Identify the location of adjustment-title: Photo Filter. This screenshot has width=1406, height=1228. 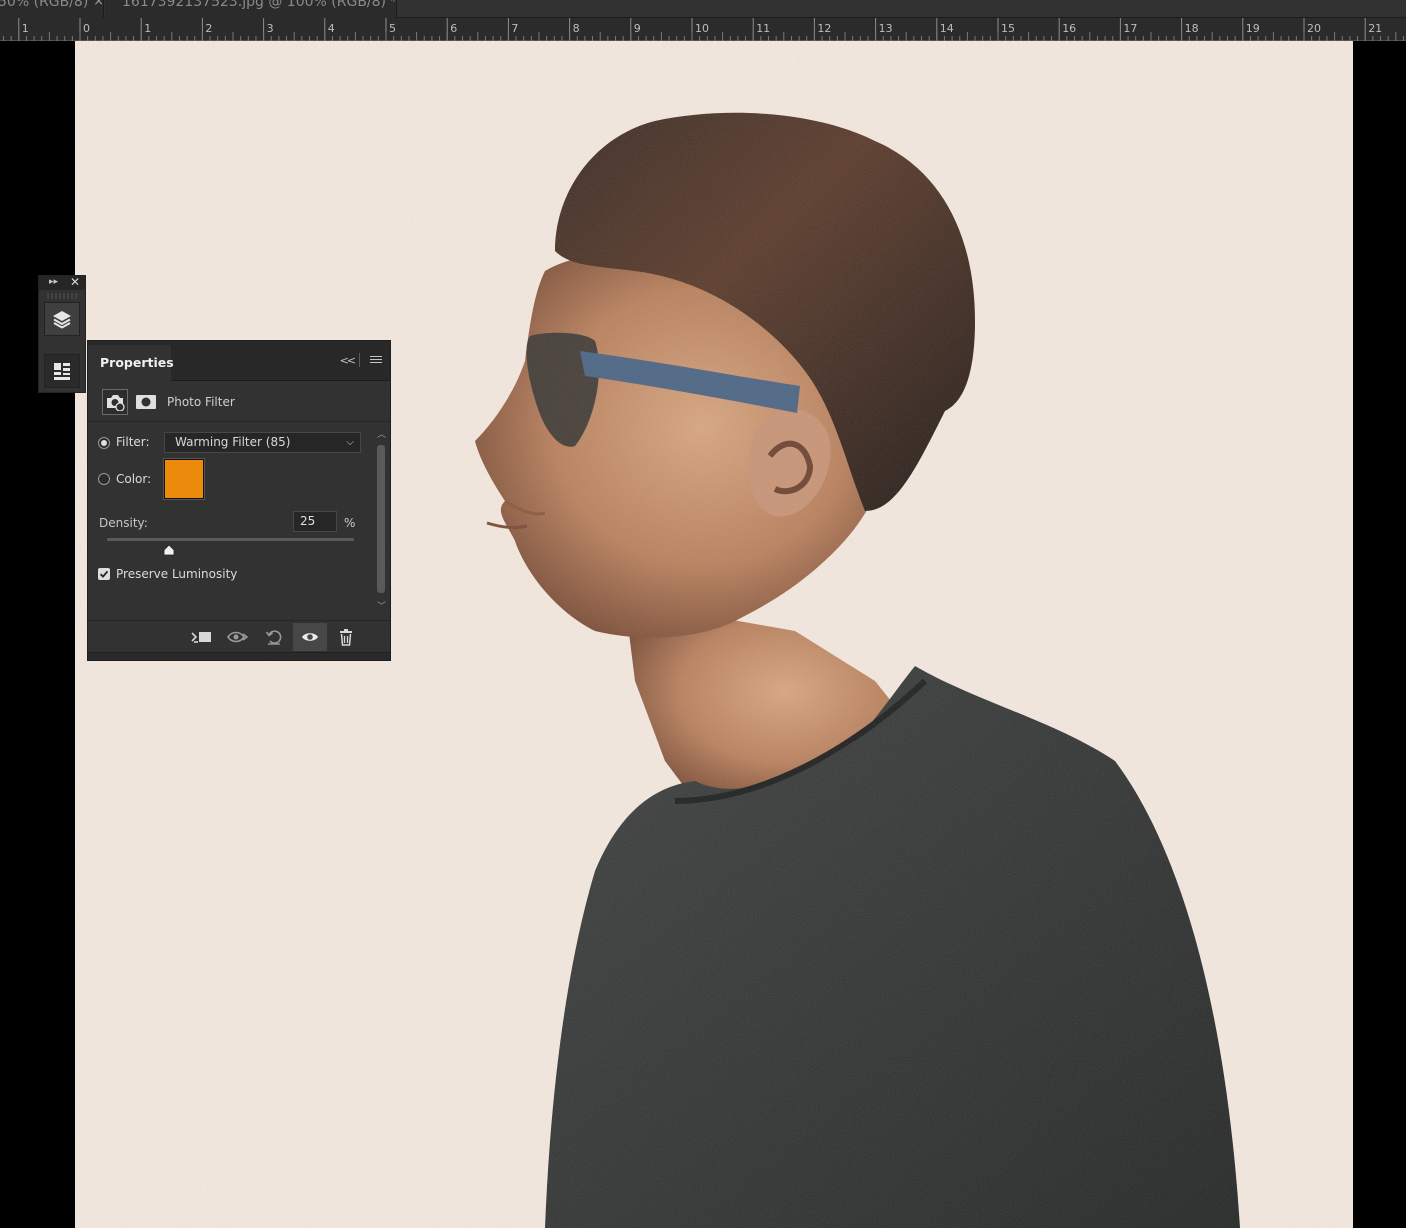
(201, 402).